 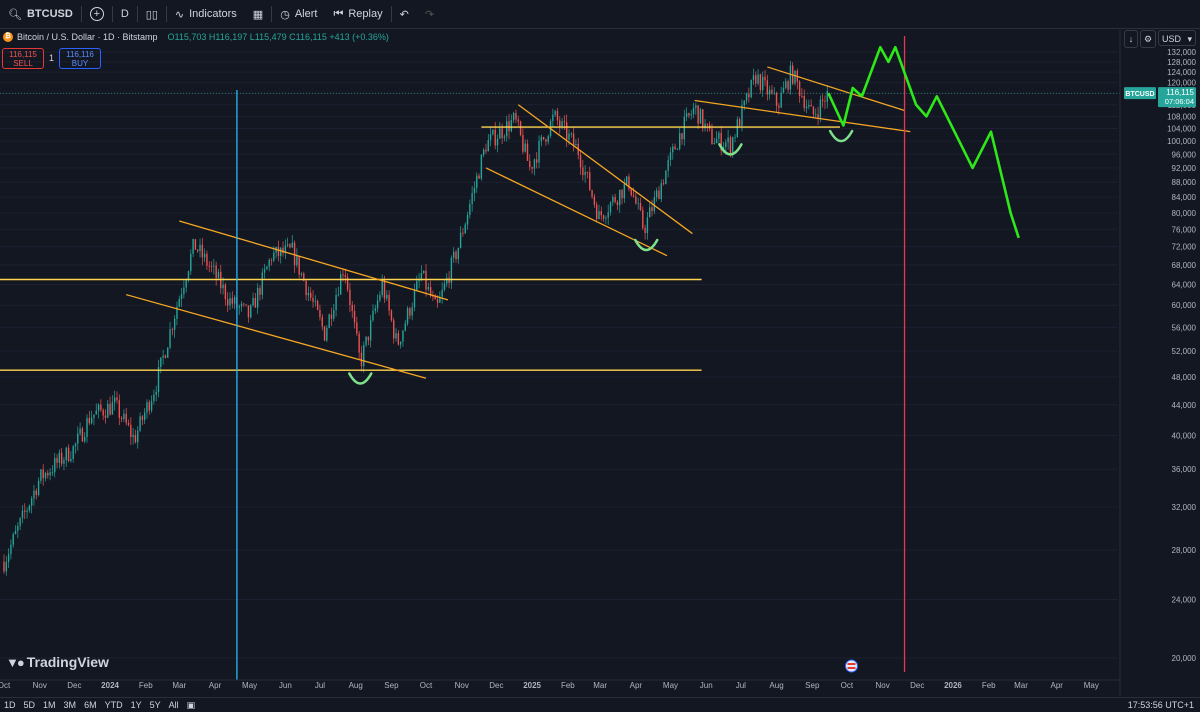 What do you see at coordinates (191, 705) in the screenshot?
I see `date-range-button: ▣` at bounding box center [191, 705].